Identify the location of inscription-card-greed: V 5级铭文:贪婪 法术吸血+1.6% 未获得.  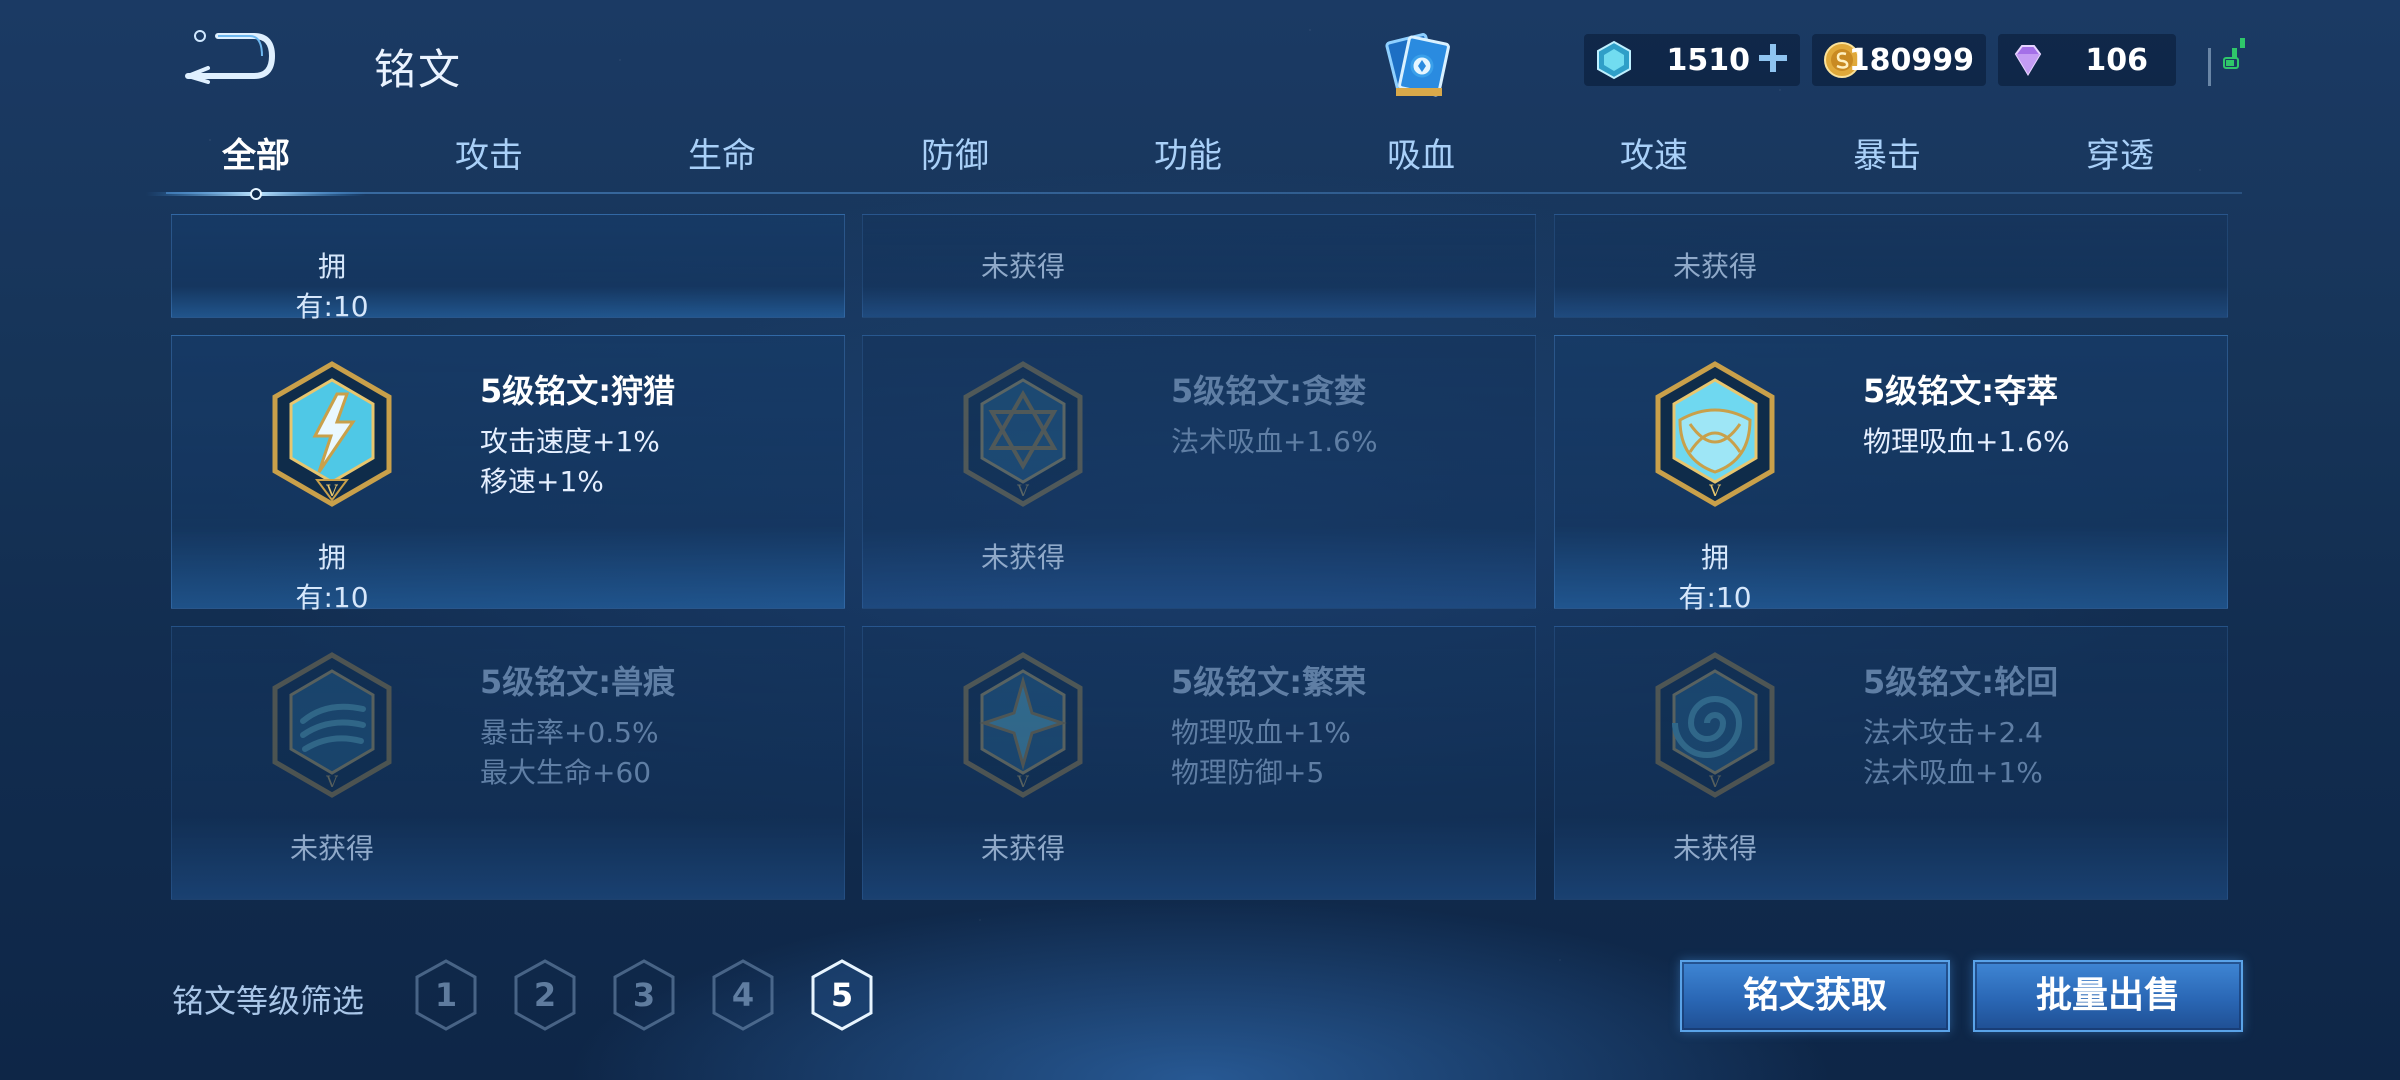
(1199, 472).